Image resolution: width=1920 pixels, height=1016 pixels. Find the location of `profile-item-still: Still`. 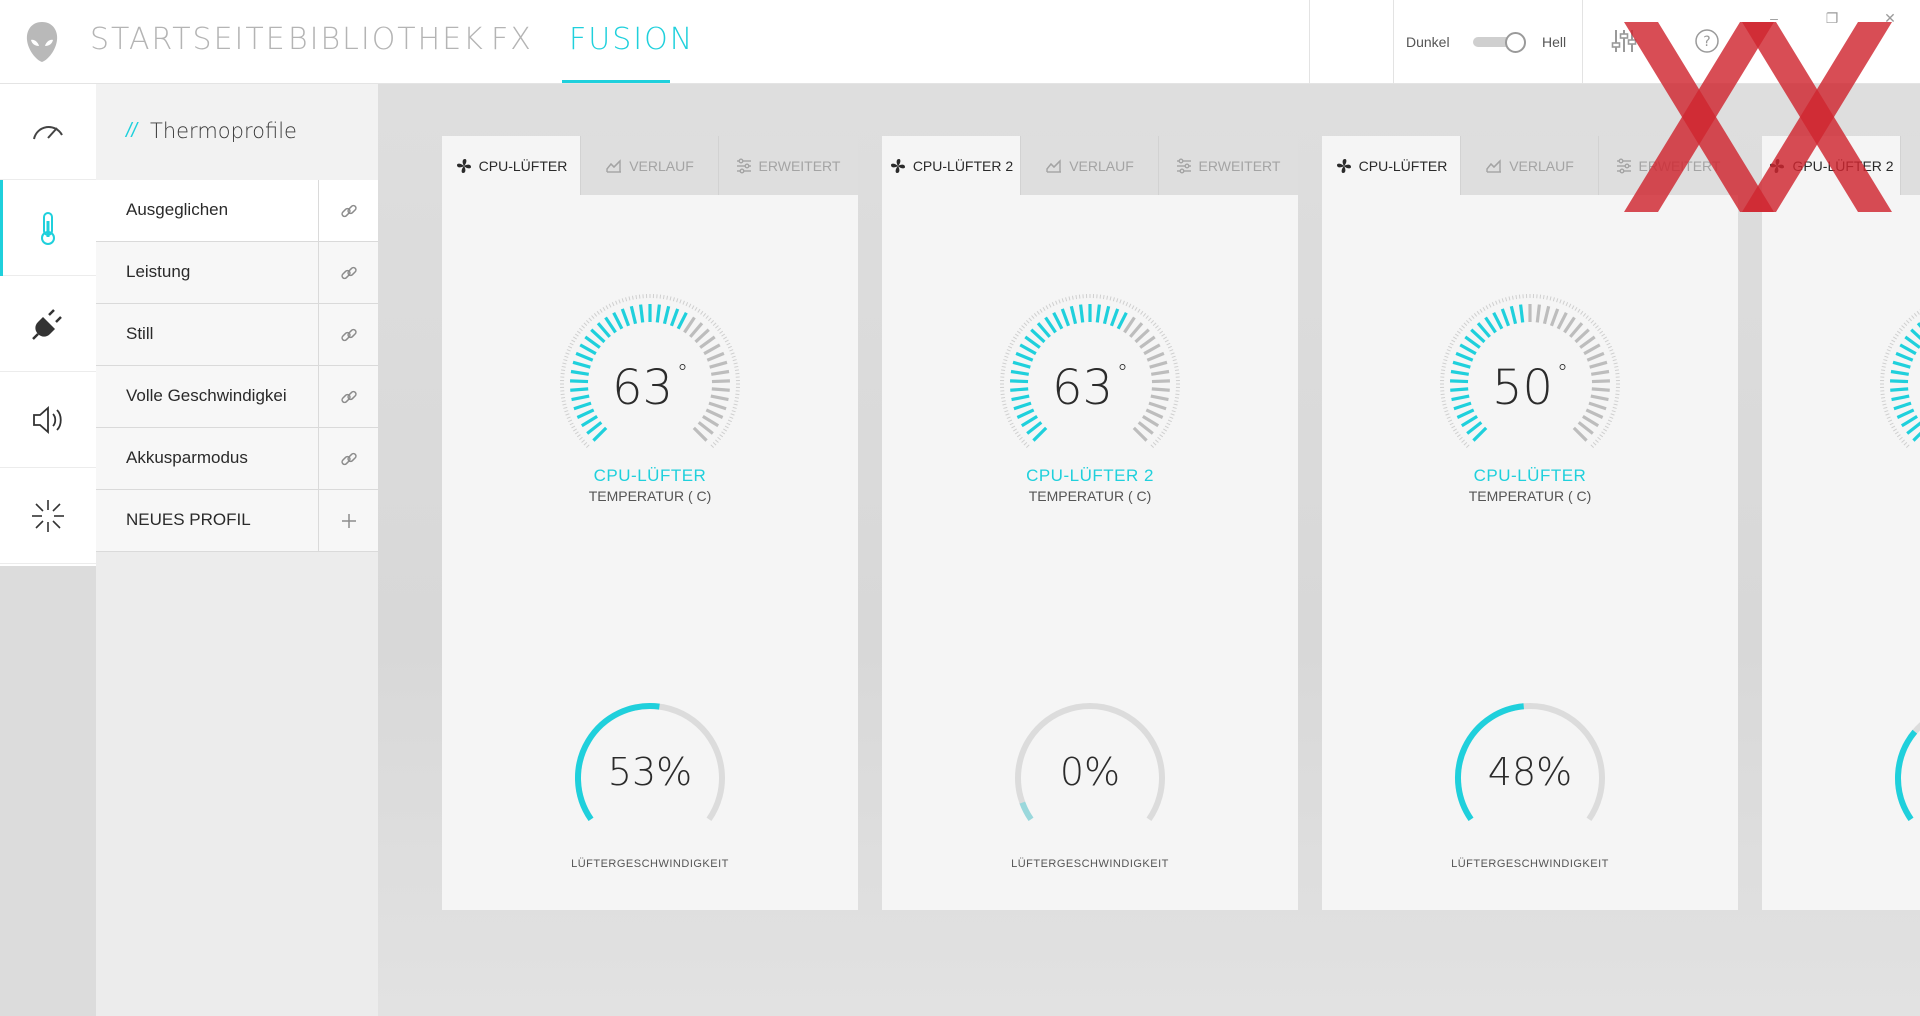

profile-item-still: Still is located at coordinates (237, 335).